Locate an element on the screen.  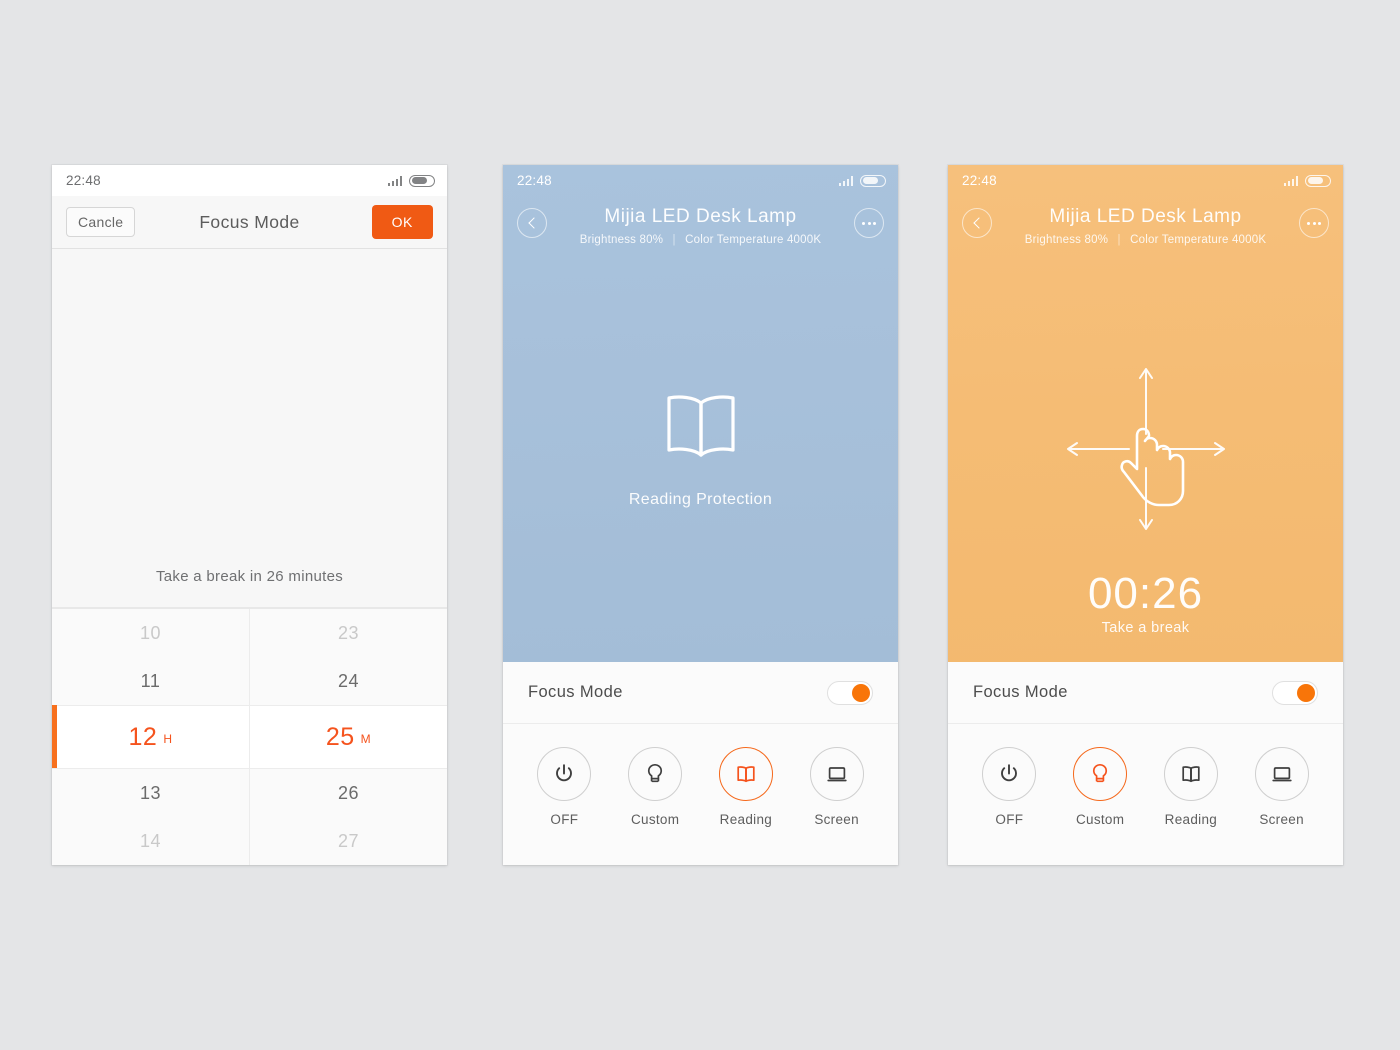
hero-caption: Reading Protection is located at coordinates (700, 499).